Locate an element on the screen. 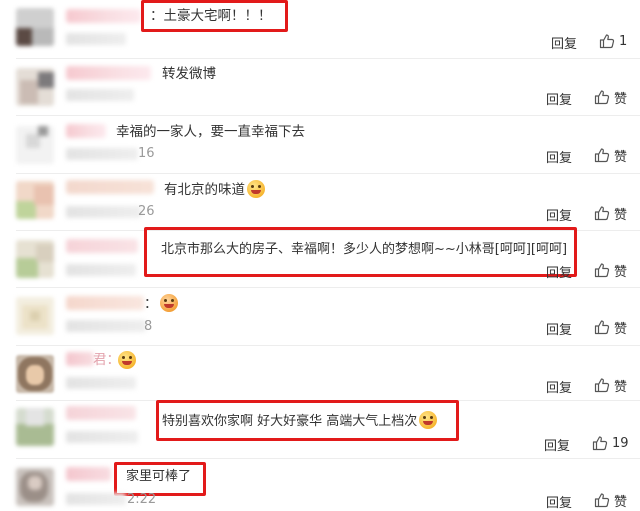  like-button: 1 is located at coordinates (613, 41).